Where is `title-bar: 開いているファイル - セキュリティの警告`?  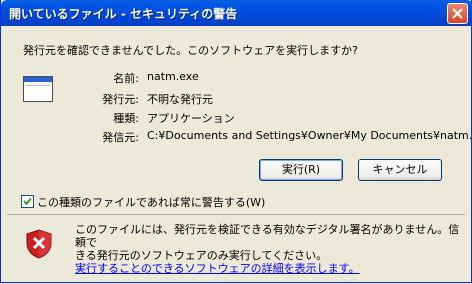
title-bar: 開いているファイル - セキュリティの警告 is located at coordinates (236, 13).